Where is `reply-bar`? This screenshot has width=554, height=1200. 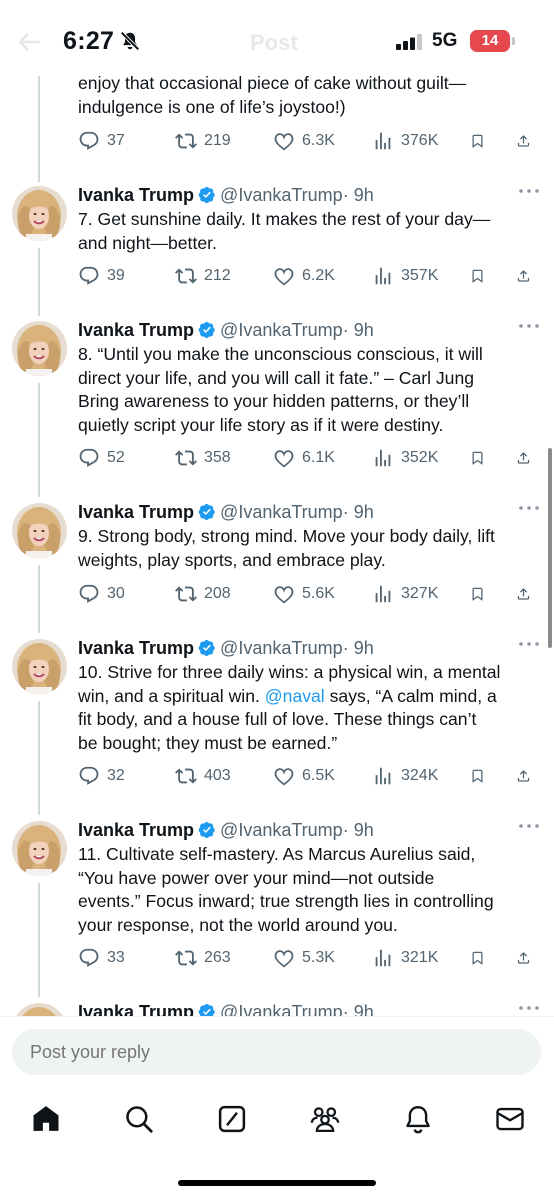
reply-bar is located at coordinates (277, 1054).